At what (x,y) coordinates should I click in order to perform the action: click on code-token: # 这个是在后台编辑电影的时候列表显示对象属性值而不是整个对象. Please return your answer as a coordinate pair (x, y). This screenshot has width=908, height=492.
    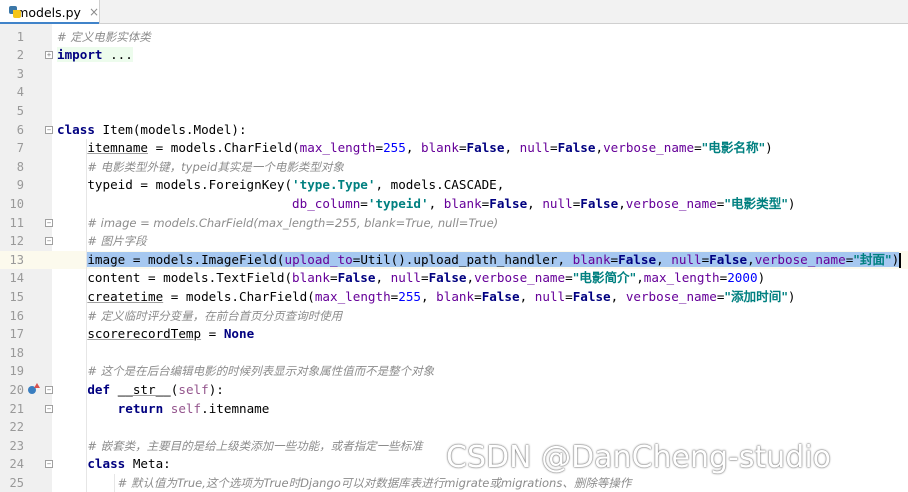
    Looking at the image, I should click on (261, 371).